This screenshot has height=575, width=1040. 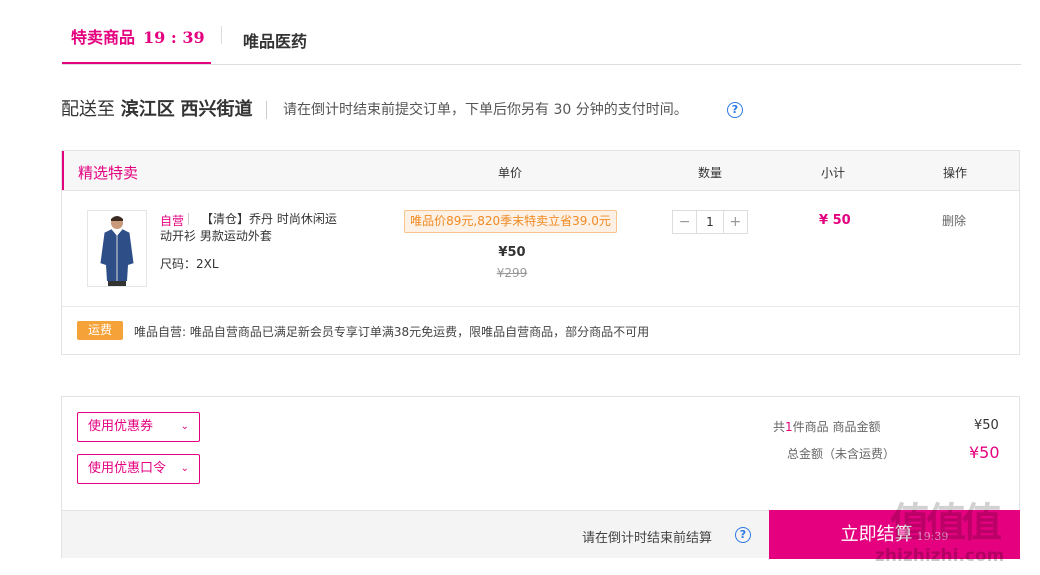 I want to click on original-price: ¥299, so click(x=512, y=273).